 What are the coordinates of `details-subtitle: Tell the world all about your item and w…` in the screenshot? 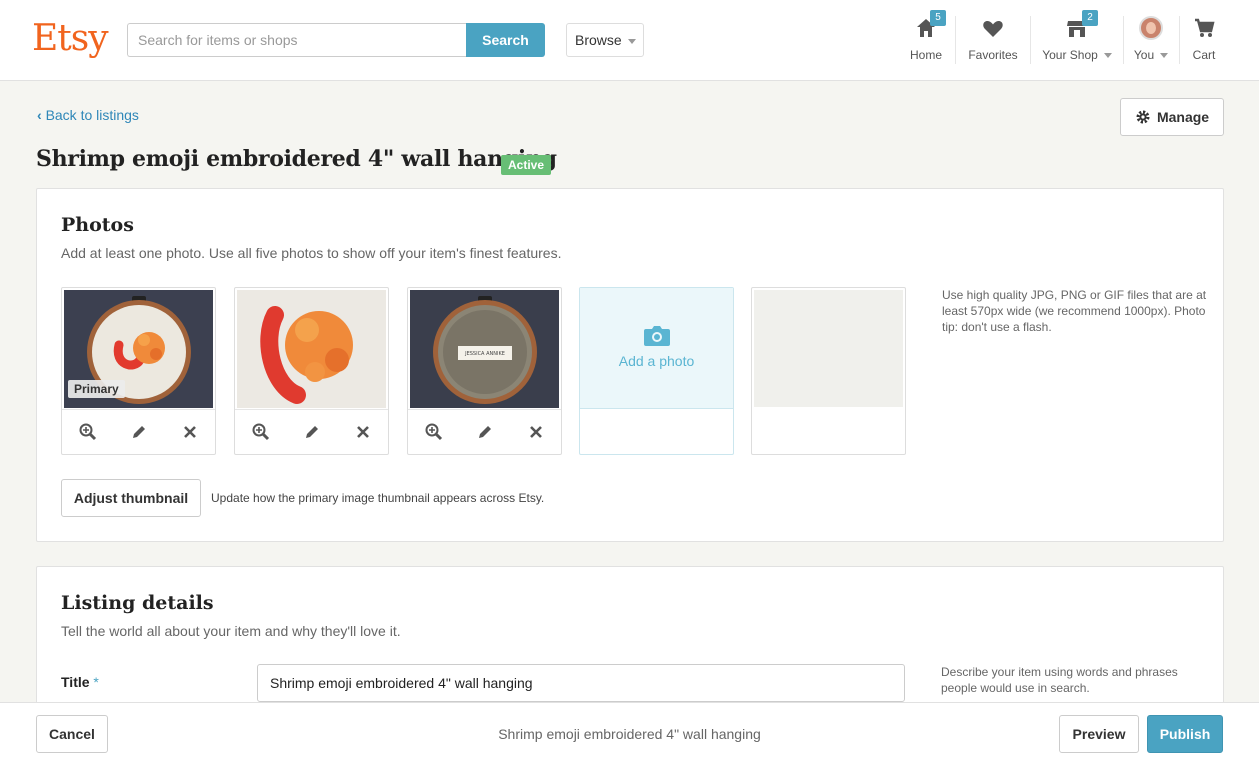 It's located at (231, 631).